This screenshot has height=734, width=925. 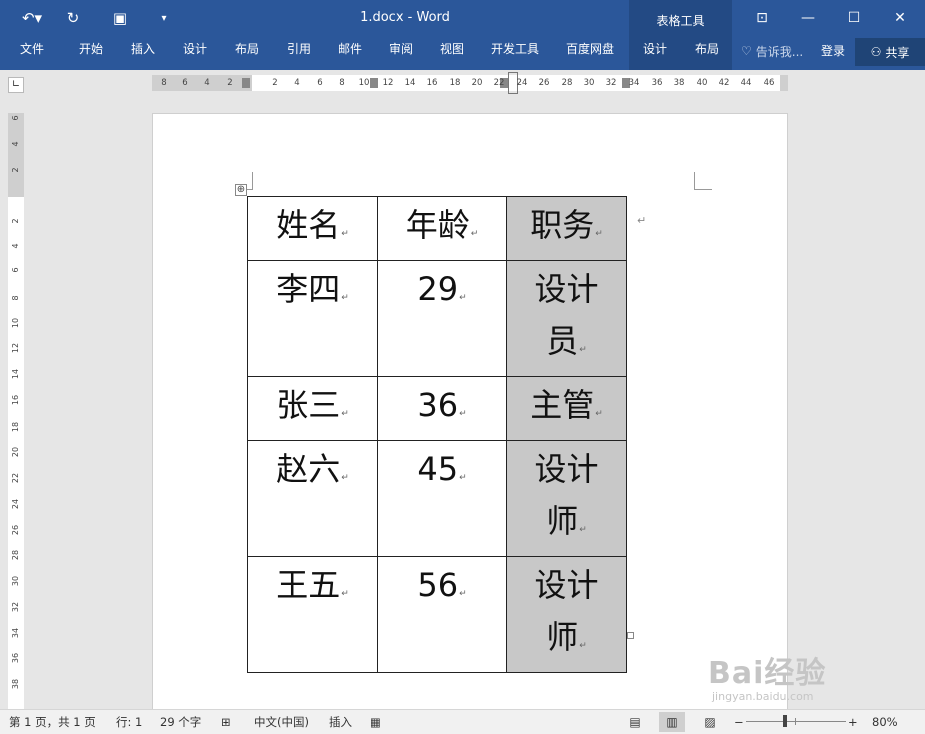 I want to click on table-row: 王五↵ 56↵ 设计 师↵, so click(x=437, y=614).